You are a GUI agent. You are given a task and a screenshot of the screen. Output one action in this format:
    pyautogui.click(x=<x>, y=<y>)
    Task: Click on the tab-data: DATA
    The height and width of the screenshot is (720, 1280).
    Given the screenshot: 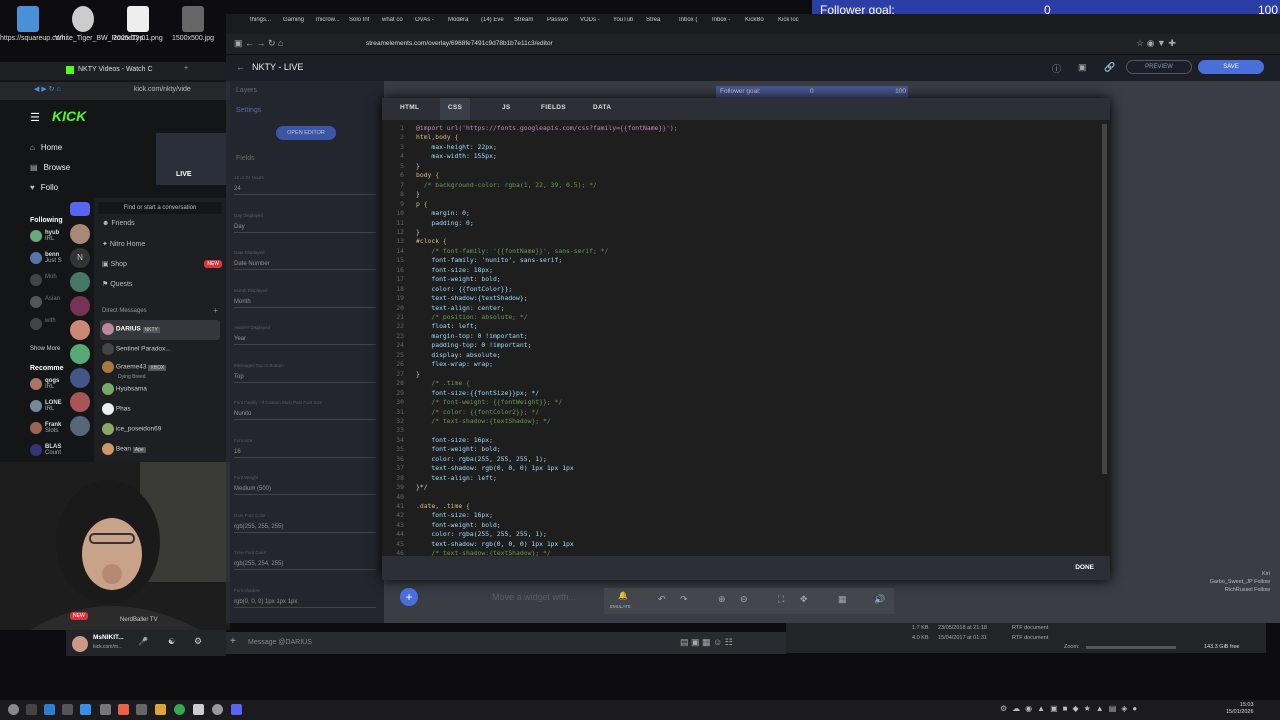 What is the action you would take?
    pyautogui.click(x=602, y=107)
    